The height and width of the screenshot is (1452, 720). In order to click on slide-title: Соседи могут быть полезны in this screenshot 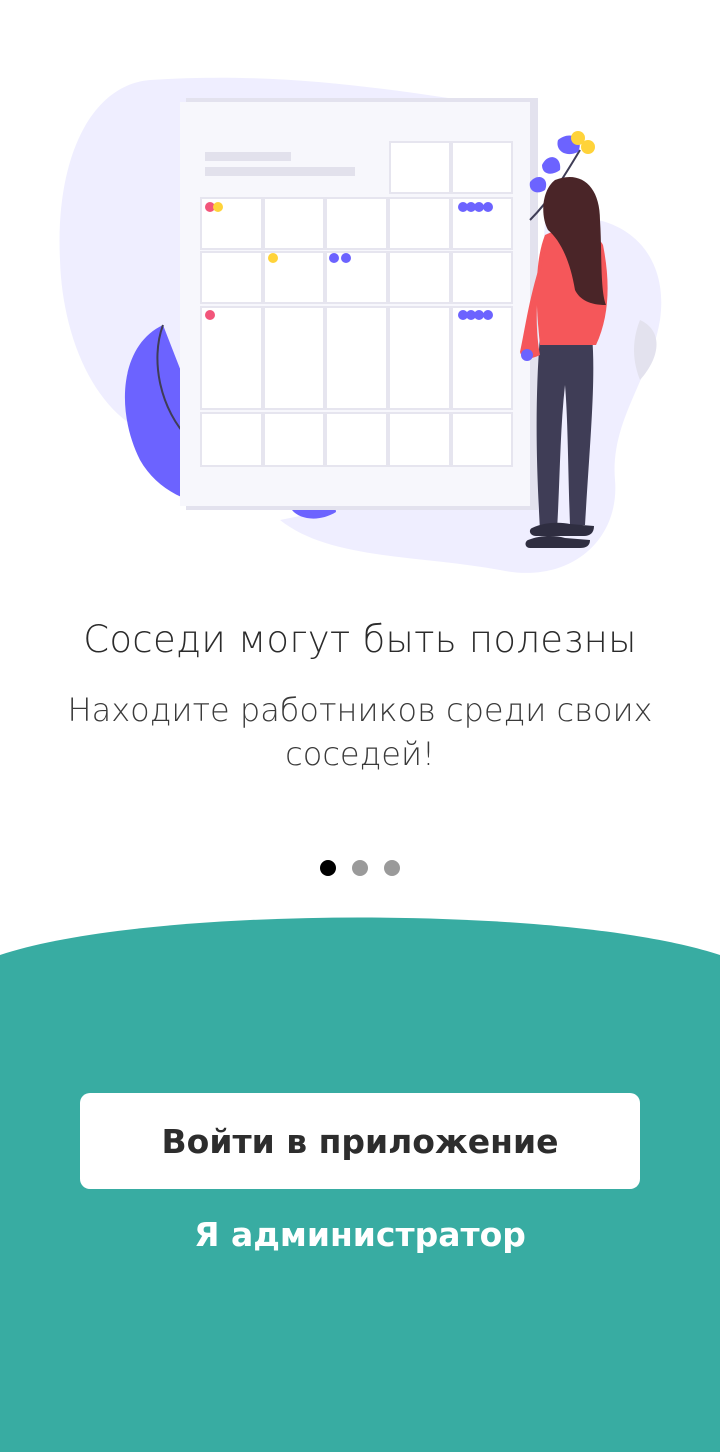, I will do `click(360, 639)`.